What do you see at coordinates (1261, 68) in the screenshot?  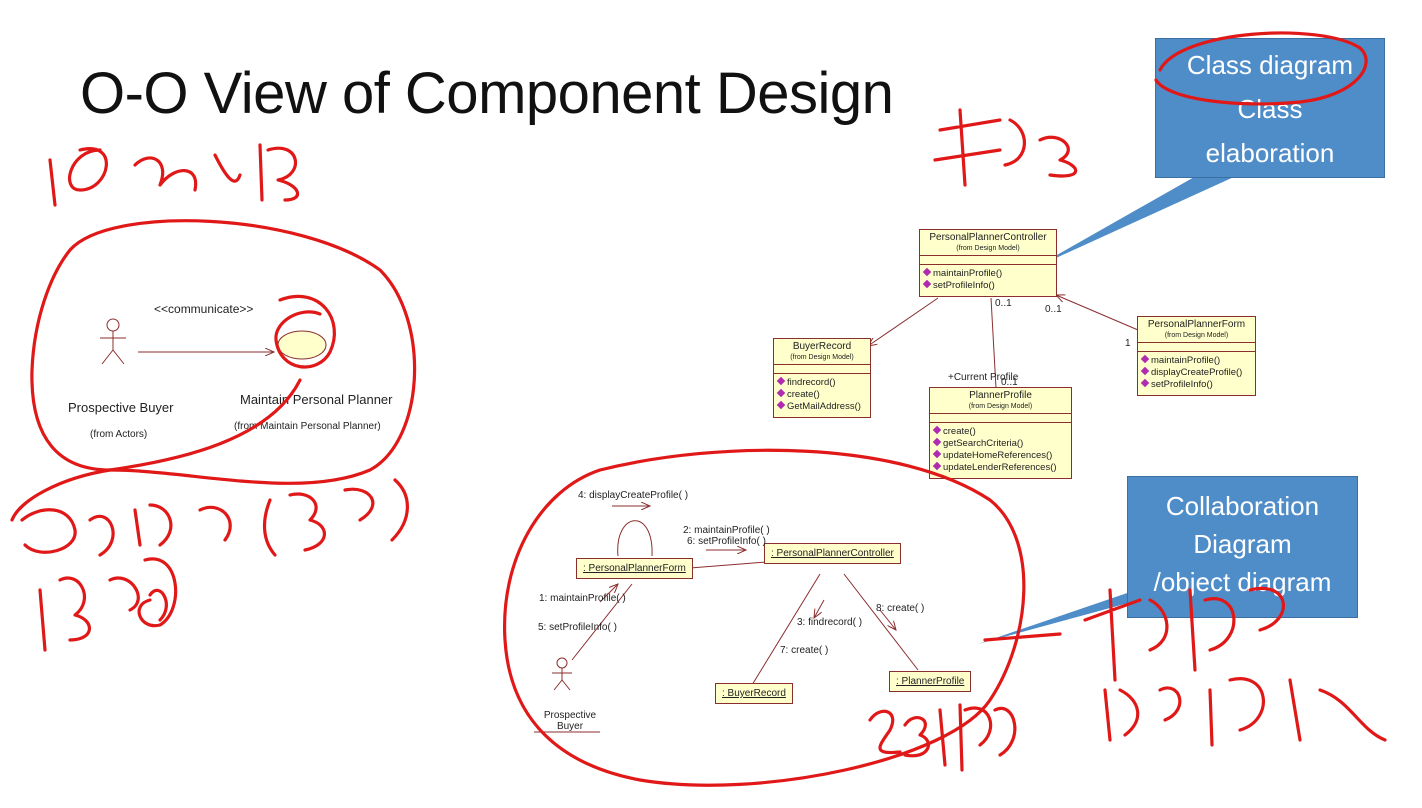 I see `ink-circle-class-diagram` at bounding box center [1261, 68].